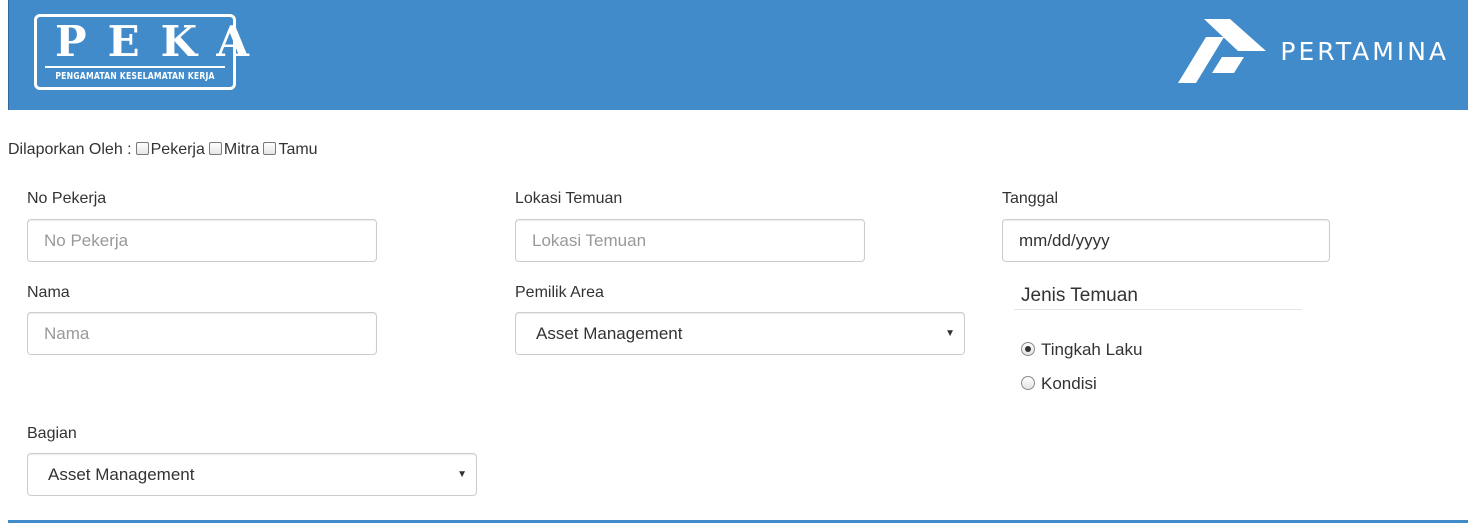  I want to click on tanggal-date-placeholder: mm/dd/yyyy, so click(1064, 240).